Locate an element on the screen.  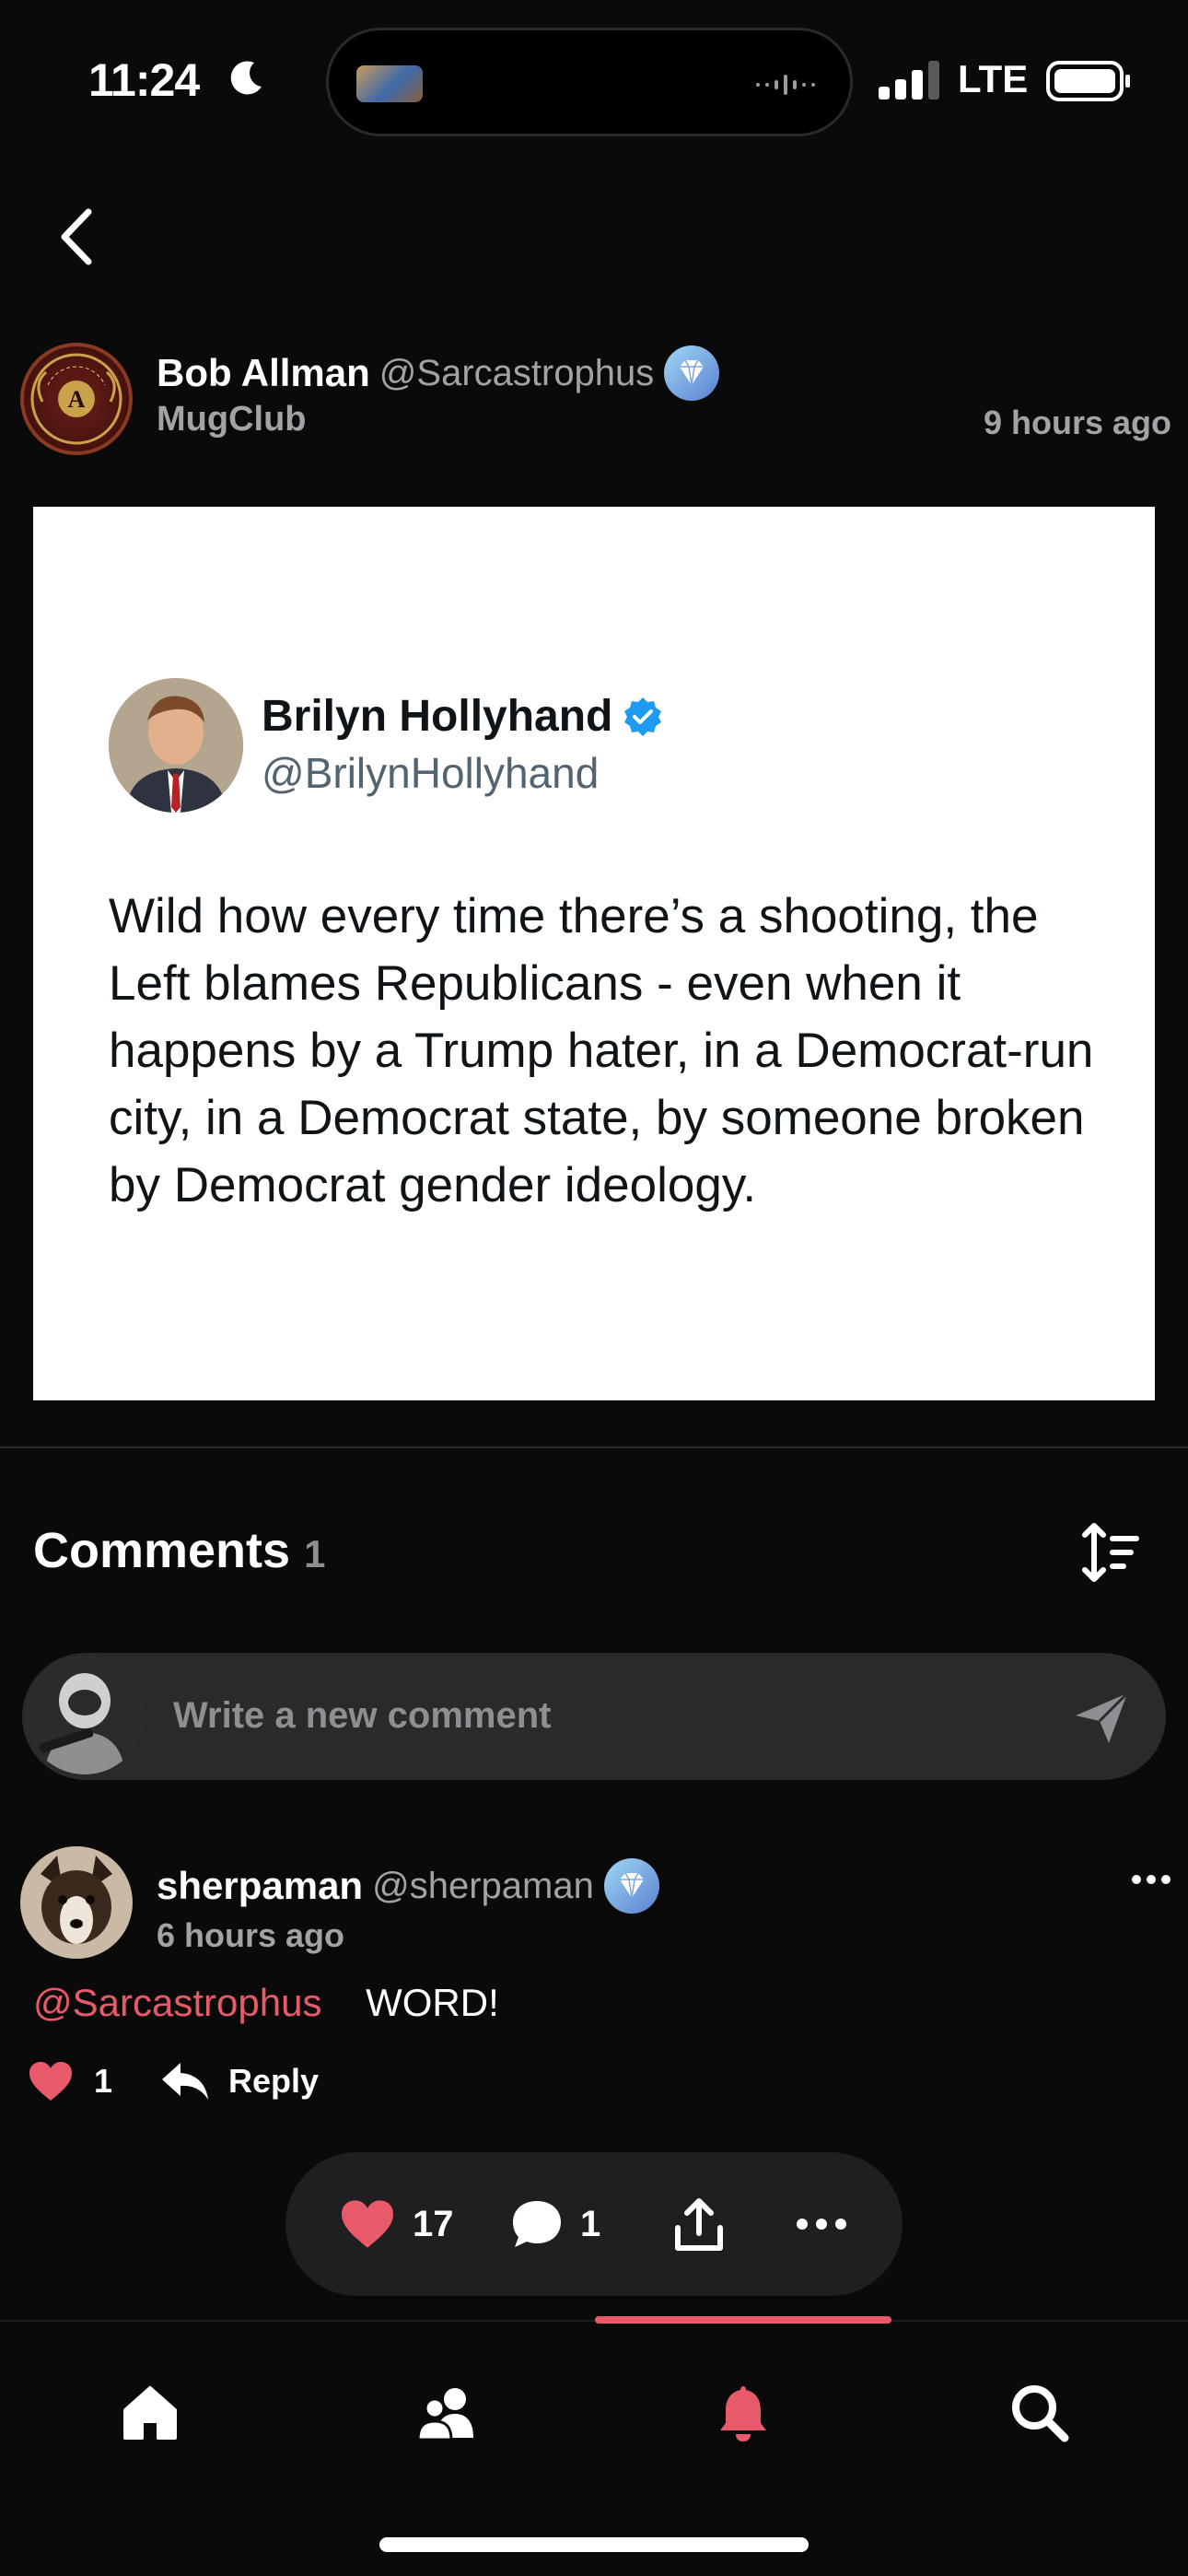
merit-badge-logo: A is located at coordinates (76, 399).